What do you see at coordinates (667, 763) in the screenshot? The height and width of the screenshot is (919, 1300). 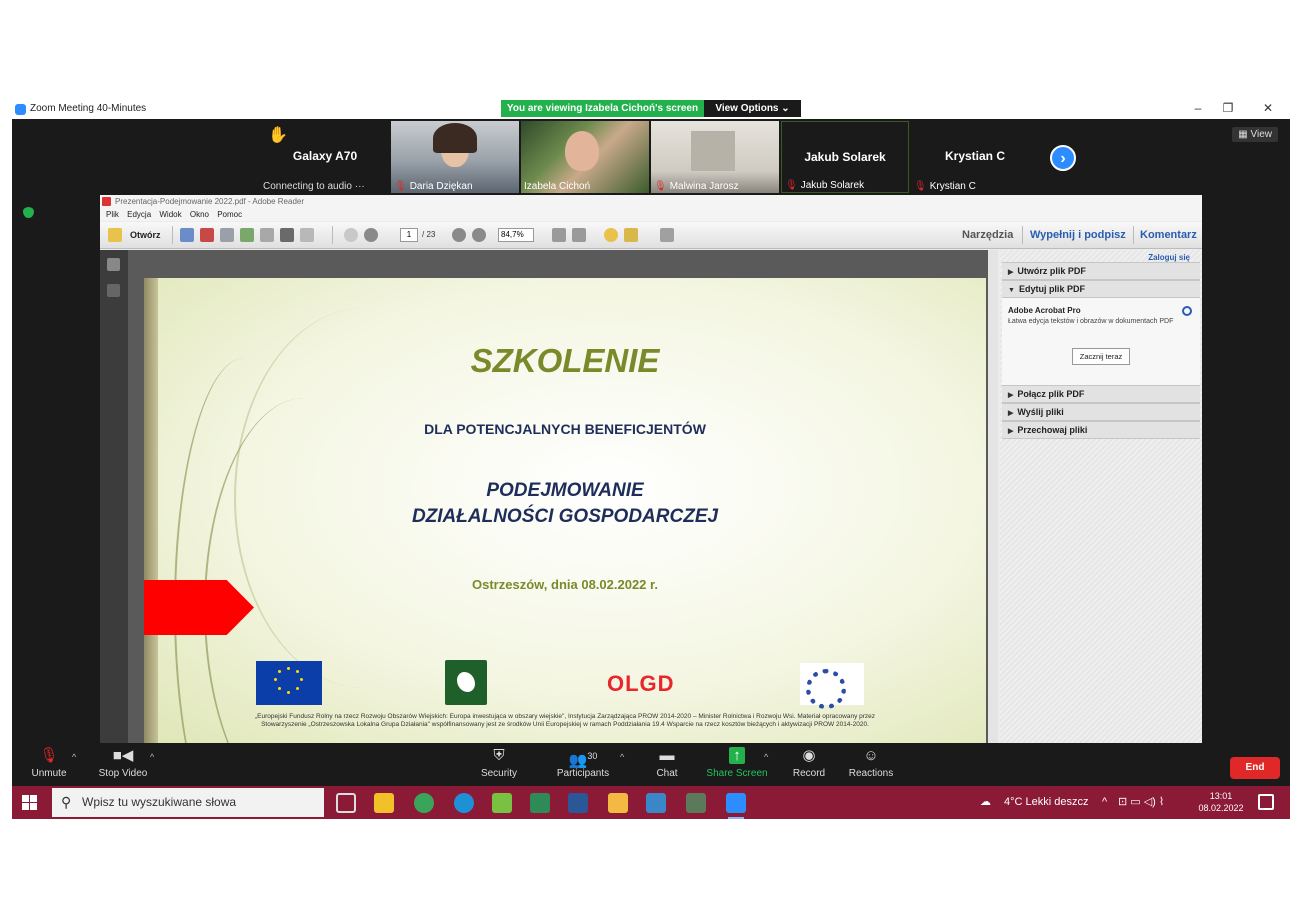 I see `chat-button: ▬ Chat` at bounding box center [667, 763].